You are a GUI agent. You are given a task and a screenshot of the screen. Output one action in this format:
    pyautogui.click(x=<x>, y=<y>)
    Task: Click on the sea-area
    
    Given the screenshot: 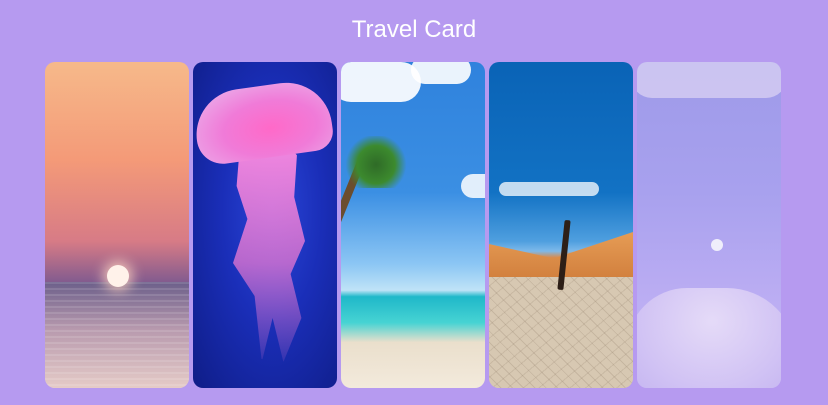 What is the action you would take?
    pyautogui.click(x=117, y=335)
    